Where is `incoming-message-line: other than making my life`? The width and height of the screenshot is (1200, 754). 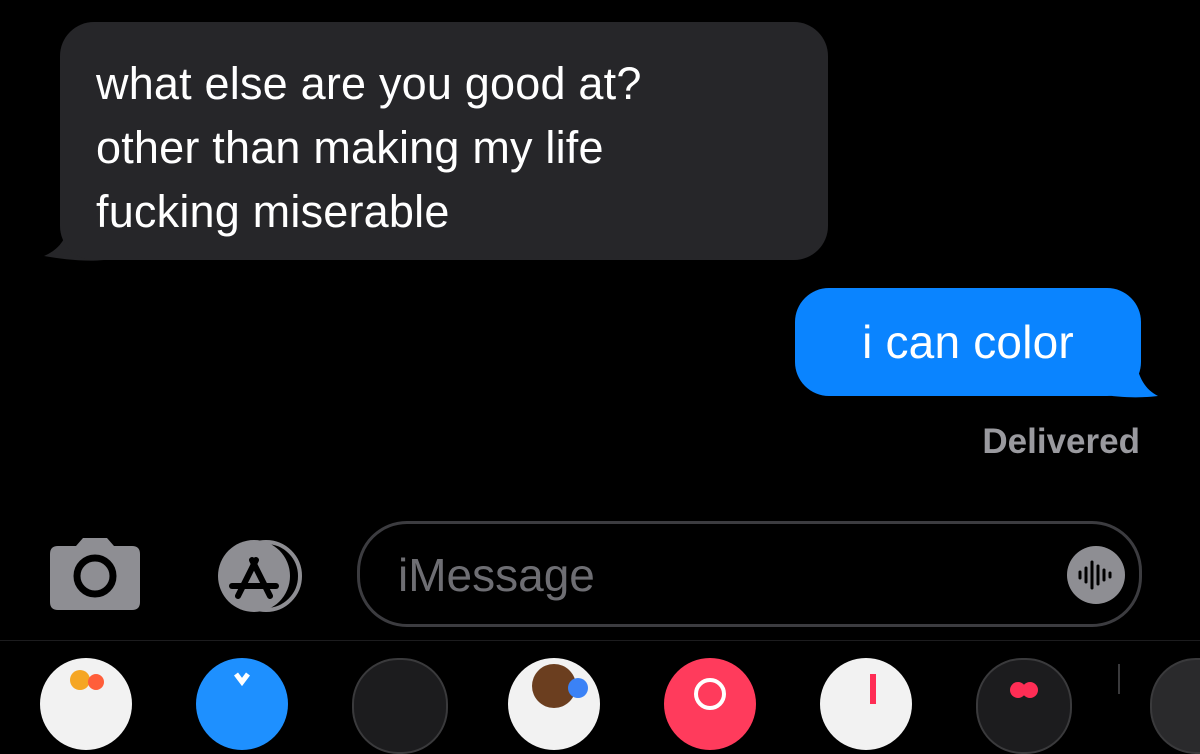 incoming-message-line: other than making my life is located at coordinates (350, 147).